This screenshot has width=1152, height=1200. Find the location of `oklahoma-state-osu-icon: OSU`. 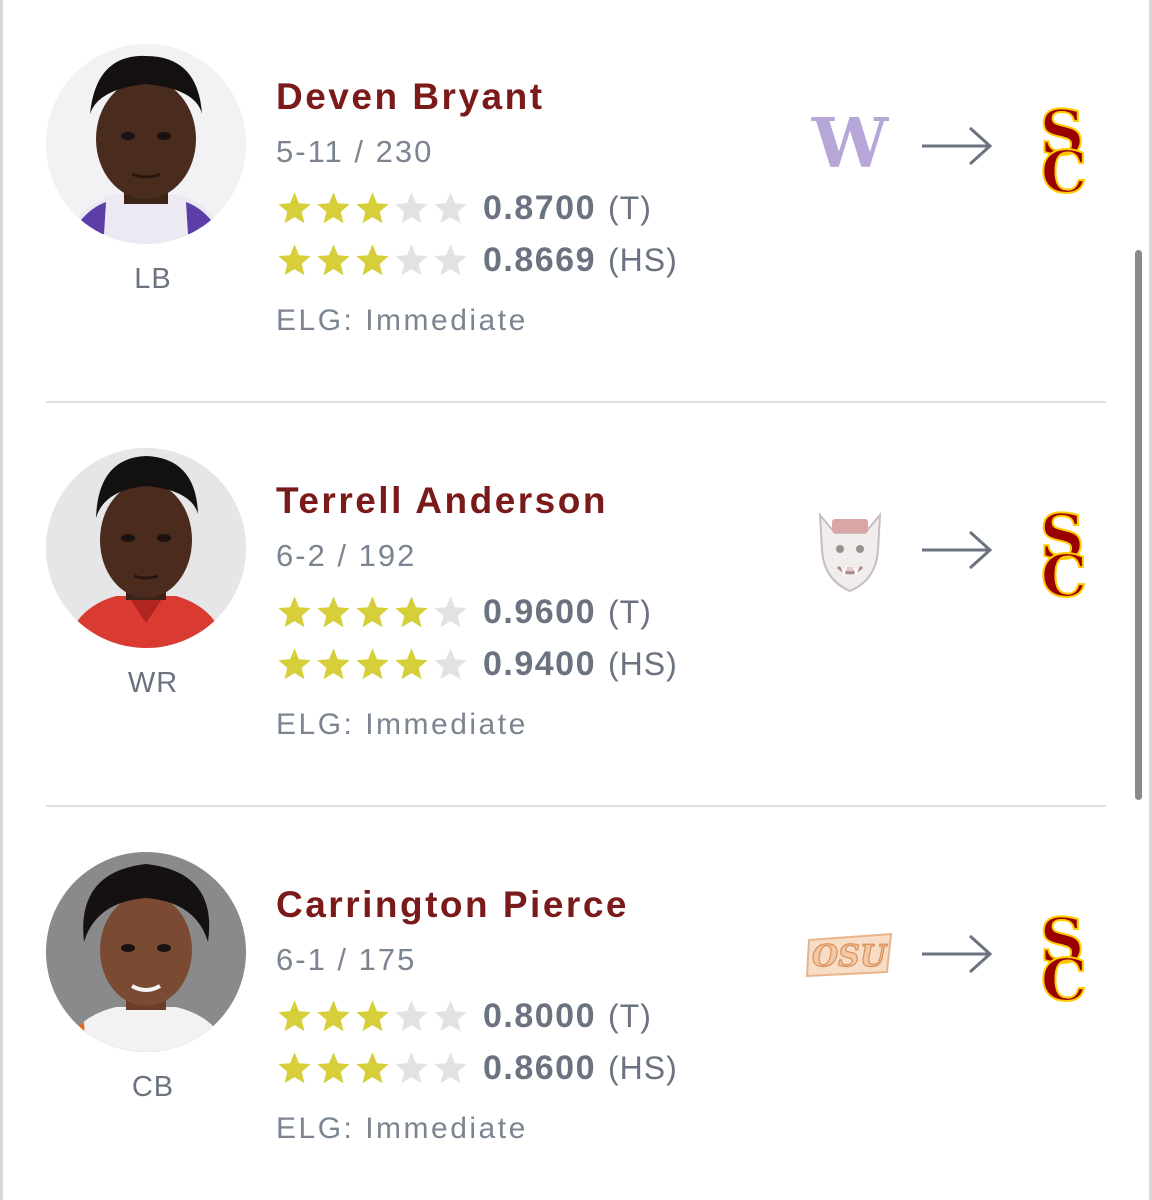

oklahoma-state-osu-icon: OSU is located at coordinates (850, 954).